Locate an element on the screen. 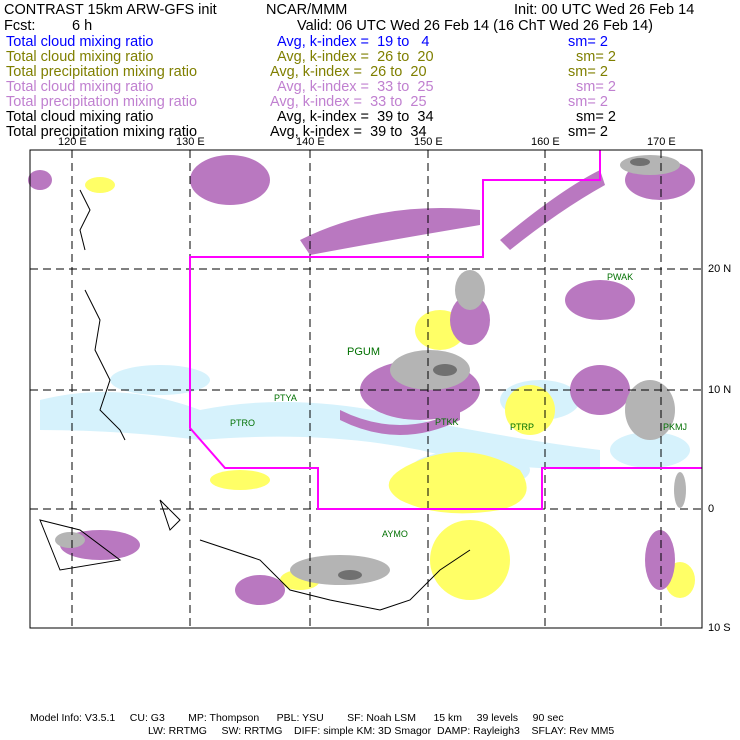 This screenshot has height=740, width=740. station-ptkk: PTKK is located at coordinates (447, 422).